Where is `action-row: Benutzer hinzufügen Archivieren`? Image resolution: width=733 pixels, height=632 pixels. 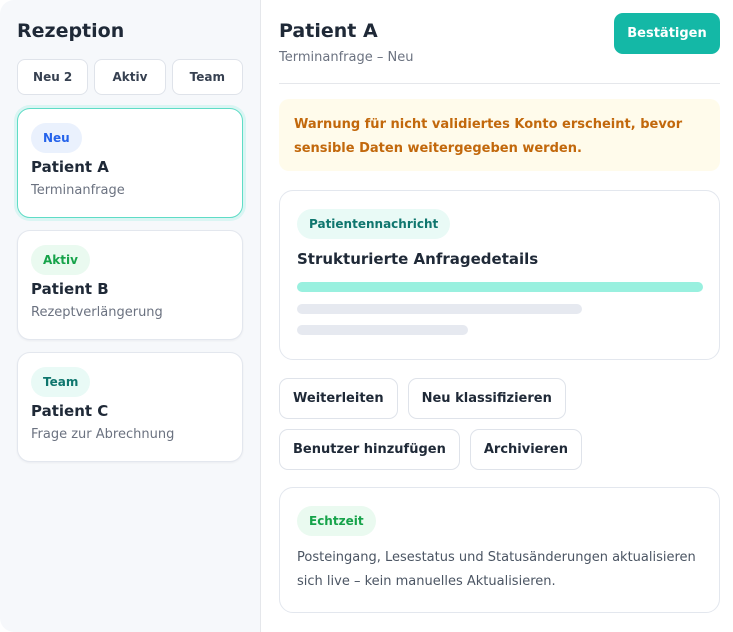 action-row: Benutzer hinzufügen Archivieren is located at coordinates (499, 449).